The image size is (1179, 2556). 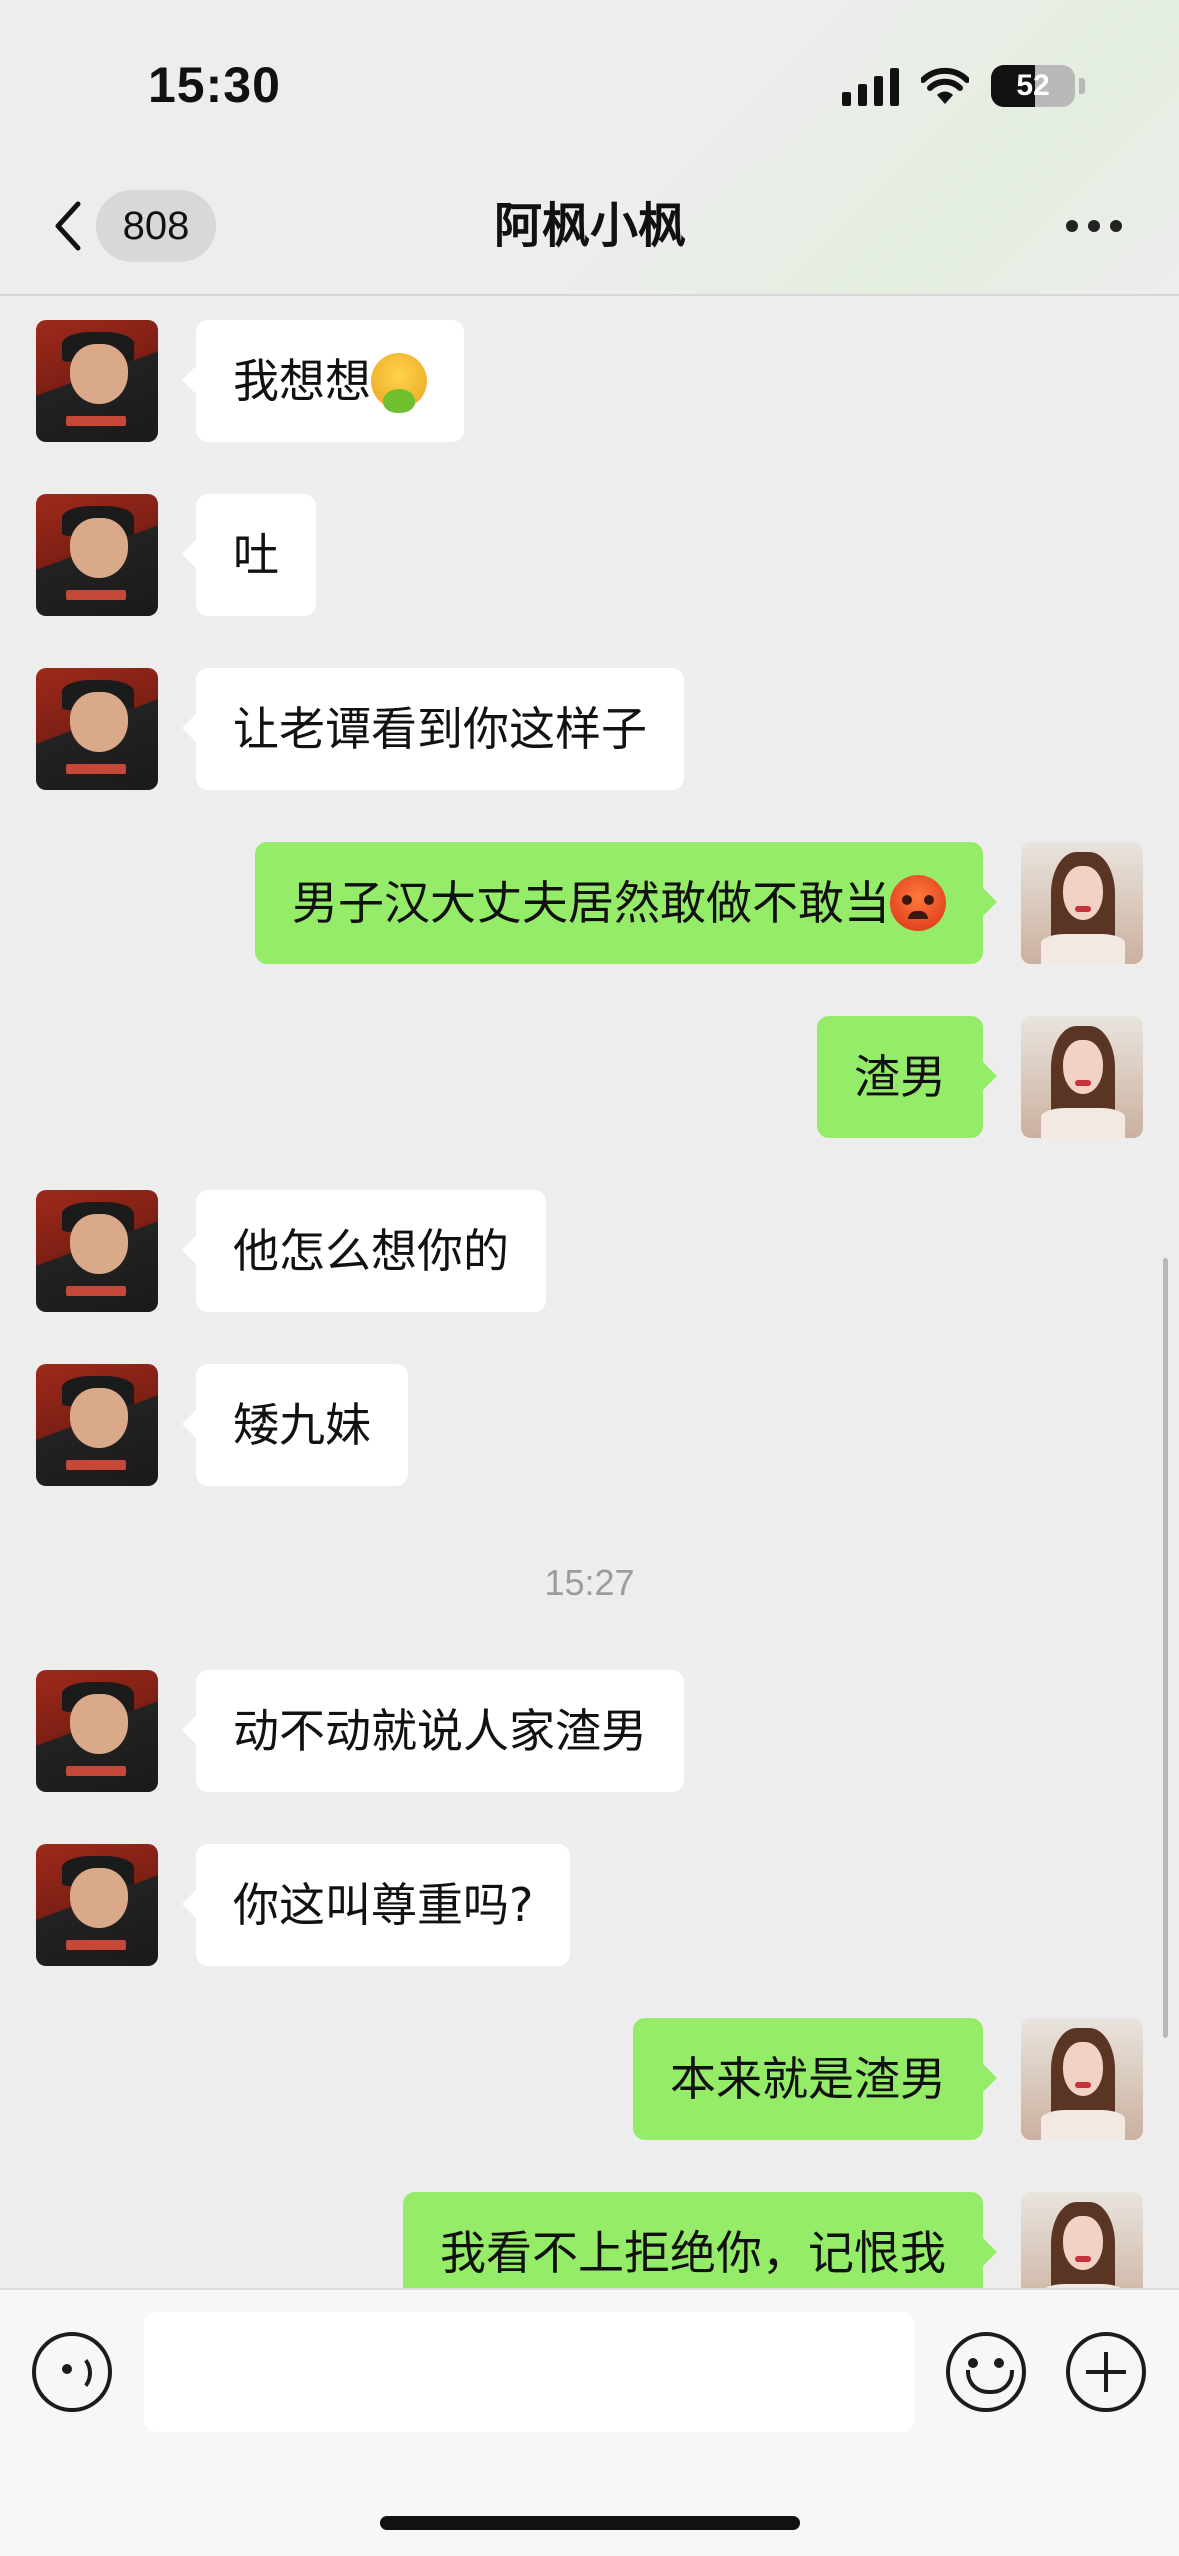 I want to click on status-time: 15:30, so click(x=214, y=85).